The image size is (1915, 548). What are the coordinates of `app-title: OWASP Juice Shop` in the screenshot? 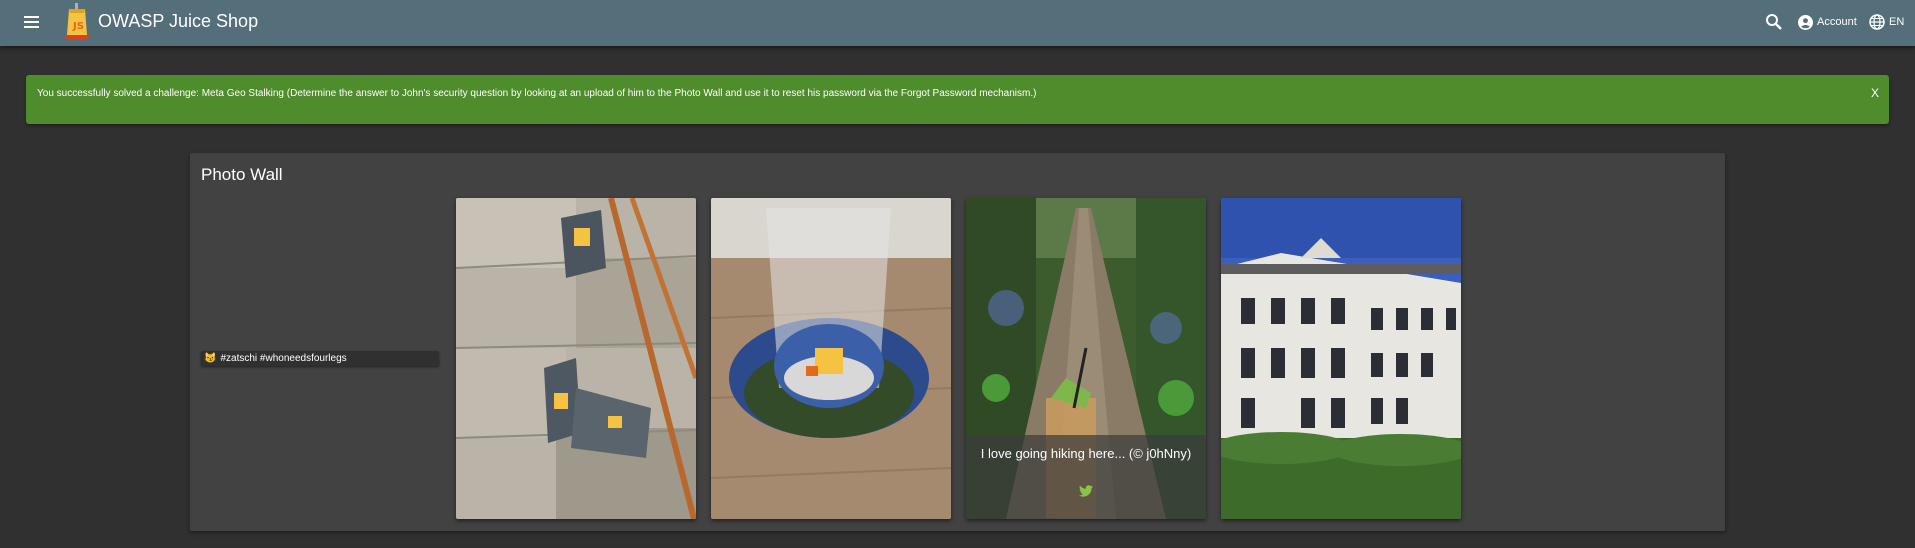 It's located at (178, 21).